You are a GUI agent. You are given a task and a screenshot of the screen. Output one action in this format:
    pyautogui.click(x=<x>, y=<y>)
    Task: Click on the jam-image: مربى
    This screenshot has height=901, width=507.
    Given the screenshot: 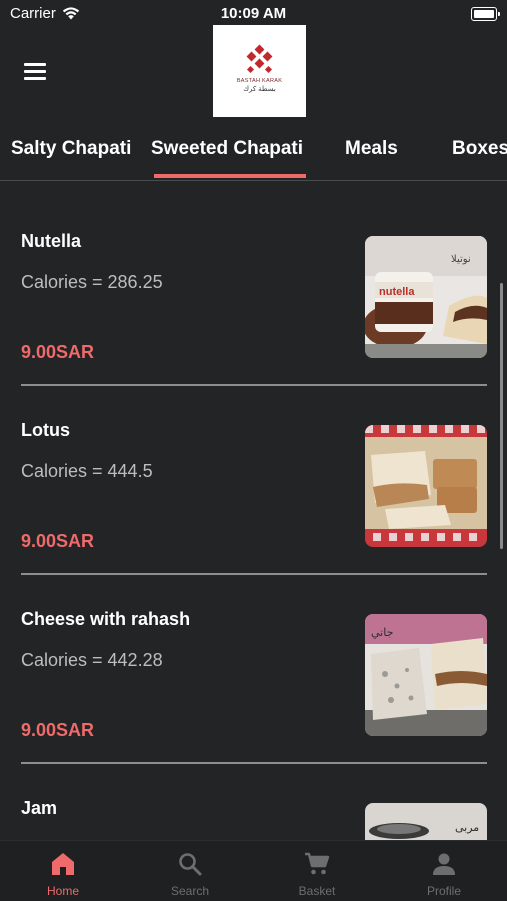 What is the action you would take?
    pyautogui.click(x=426, y=822)
    